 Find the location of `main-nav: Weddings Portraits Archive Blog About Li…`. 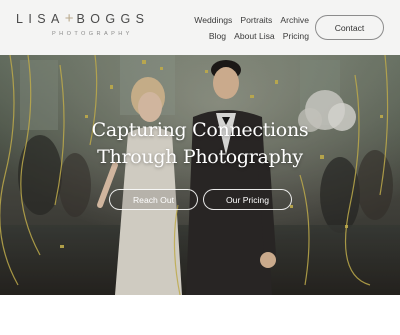

main-nav: Weddings Portraits Archive Blog About Li… is located at coordinates (249, 28).